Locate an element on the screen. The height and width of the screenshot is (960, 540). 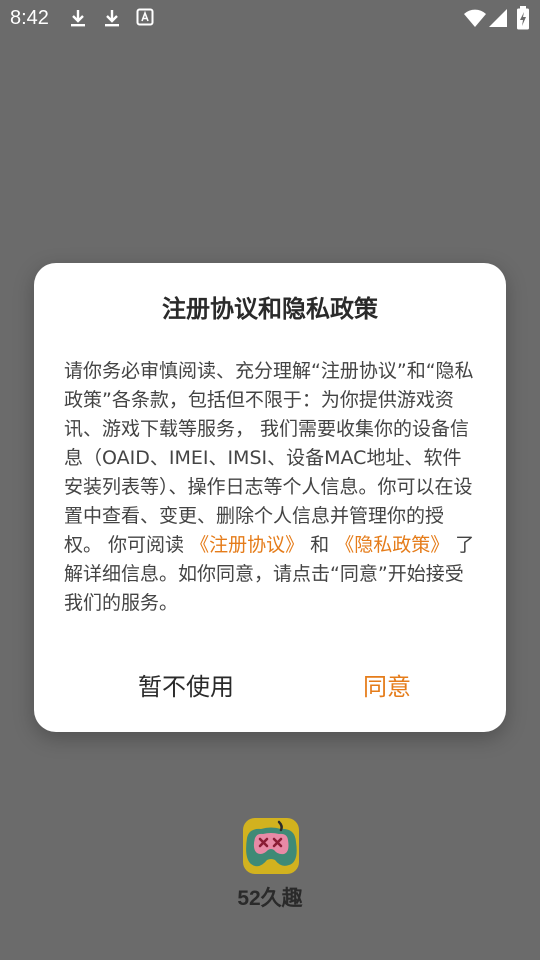
privacy-policy-link: 《隐私政策》 is located at coordinates (392, 545).